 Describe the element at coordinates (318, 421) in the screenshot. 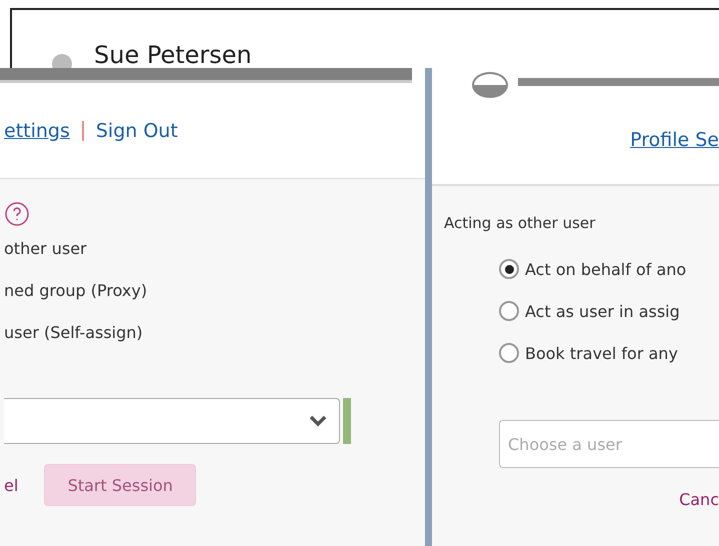

I see `chevron-down-icon` at that location.